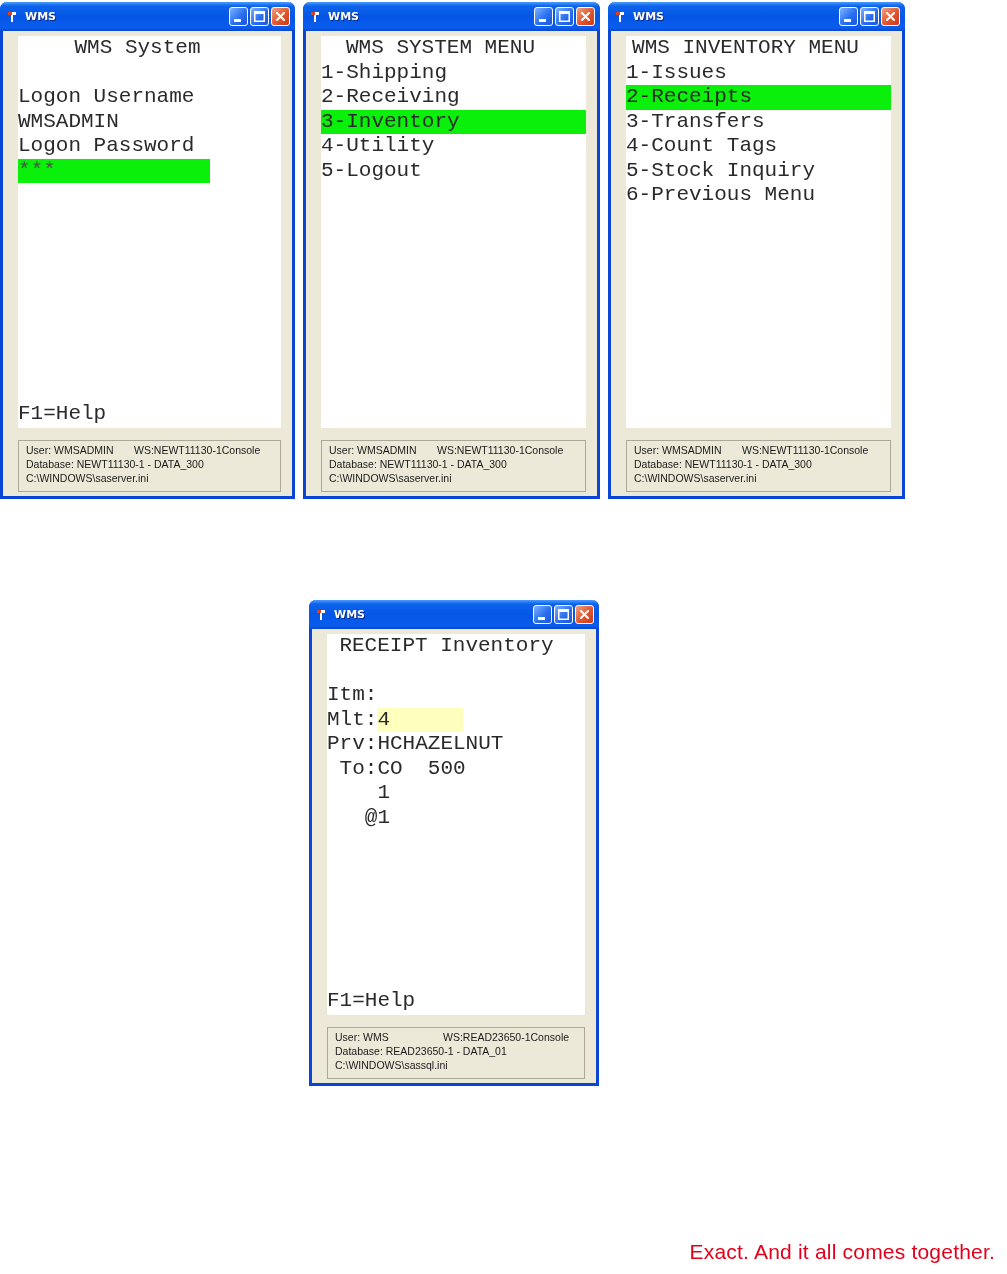 This screenshot has width=1007, height=1274. I want to click on menu-item: 3-Inventory, so click(453, 121).